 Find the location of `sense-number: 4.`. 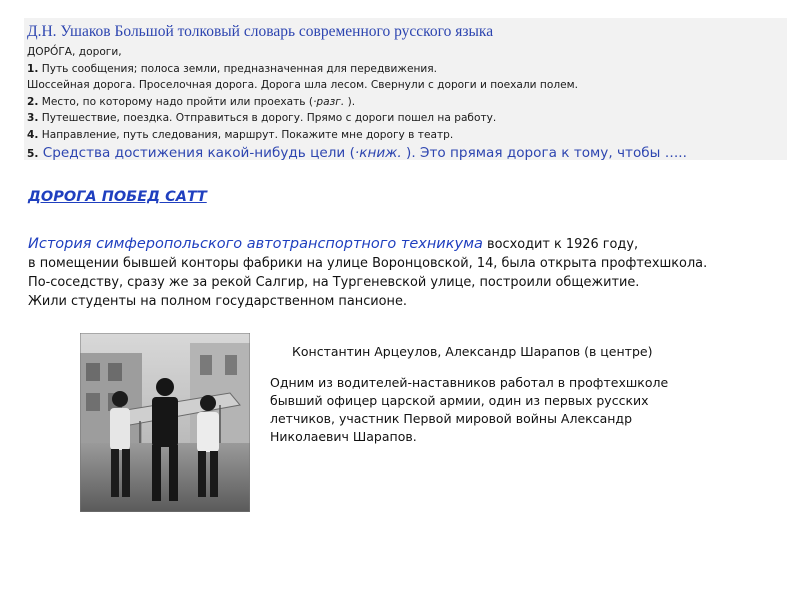

sense-number: 4. is located at coordinates (33, 134).